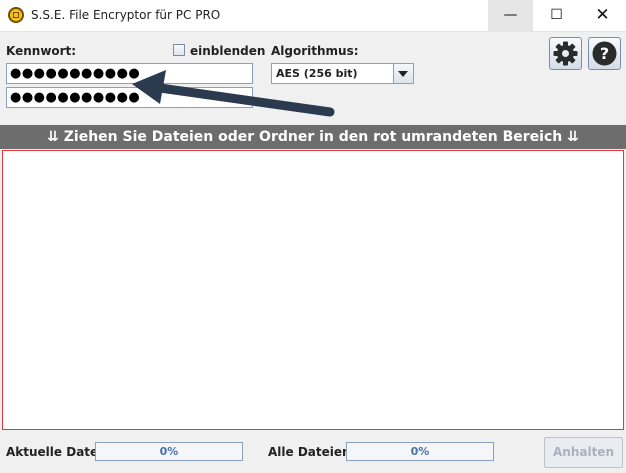 The image size is (626, 473). I want to click on title-bar: S.S.E. File Encryptor für PC PRO — ☐ ✕, so click(313, 16).